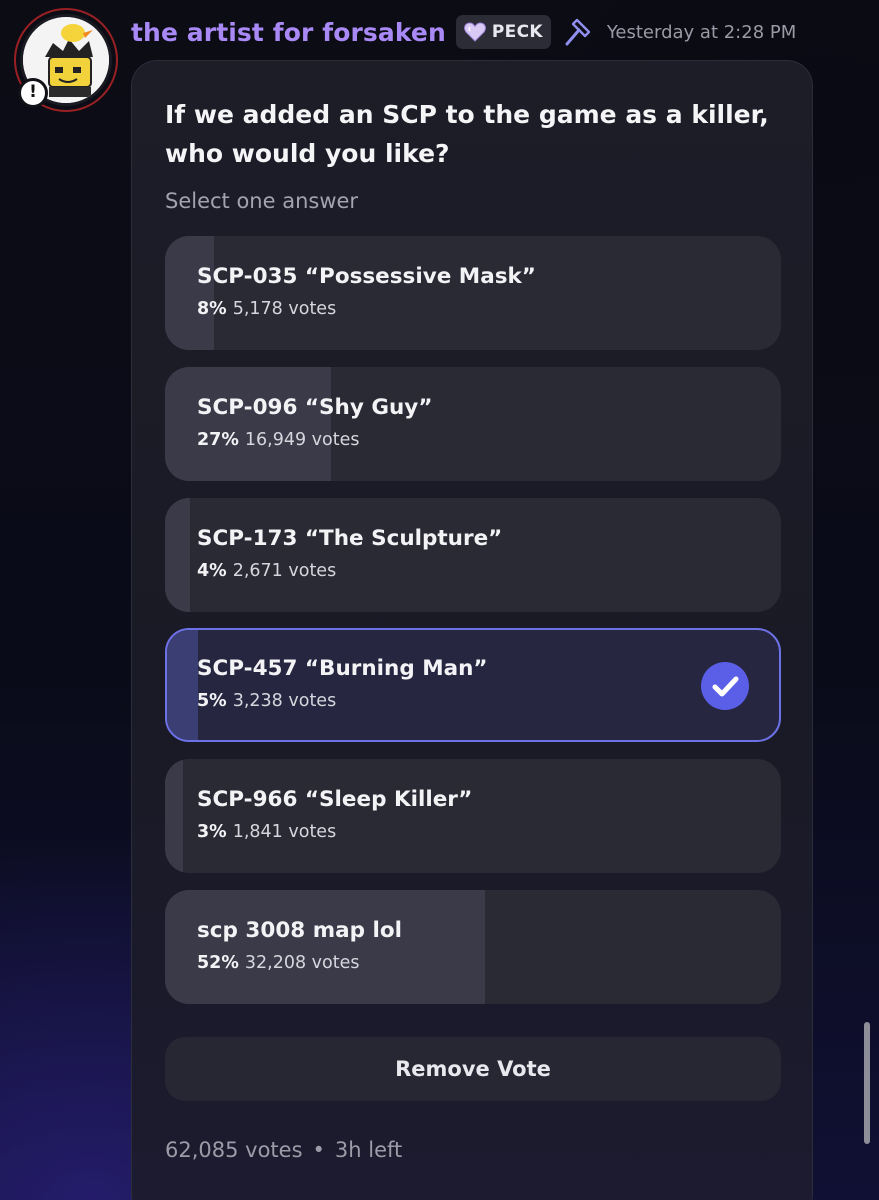 The height and width of the screenshot is (1200, 879). I want to click on poll-footer: 62,085 votes • 3h left, so click(283, 1150).